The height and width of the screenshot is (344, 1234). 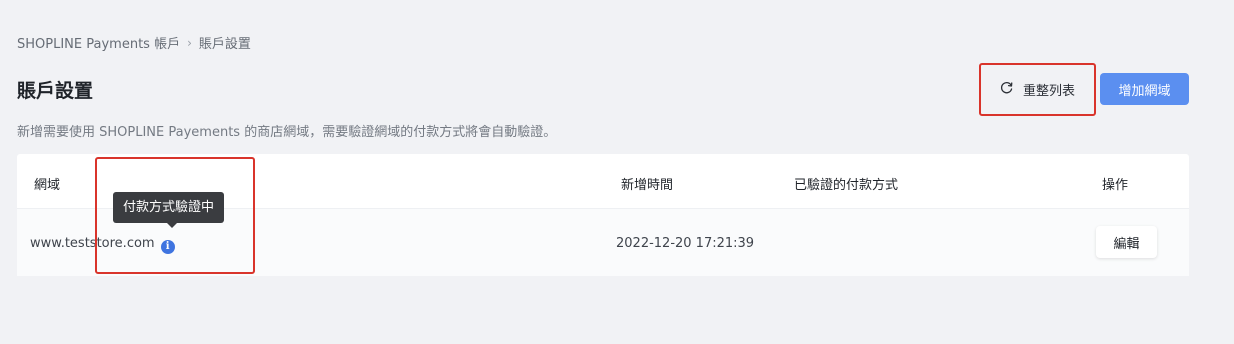 I want to click on created-at-cell: 2022-12-20 17:21:39, so click(x=685, y=243).